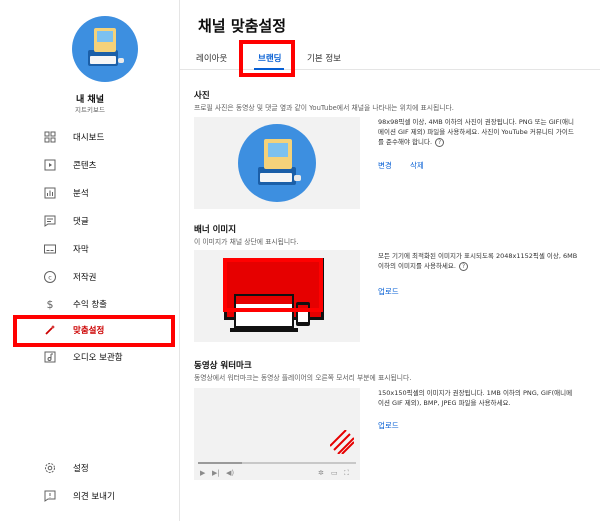 The width and height of the screenshot is (600, 521). What do you see at coordinates (223, 366) in the screenshot?
I see `watermark-section-title: 동영상 워터마크` at bounding box center [223, 366].